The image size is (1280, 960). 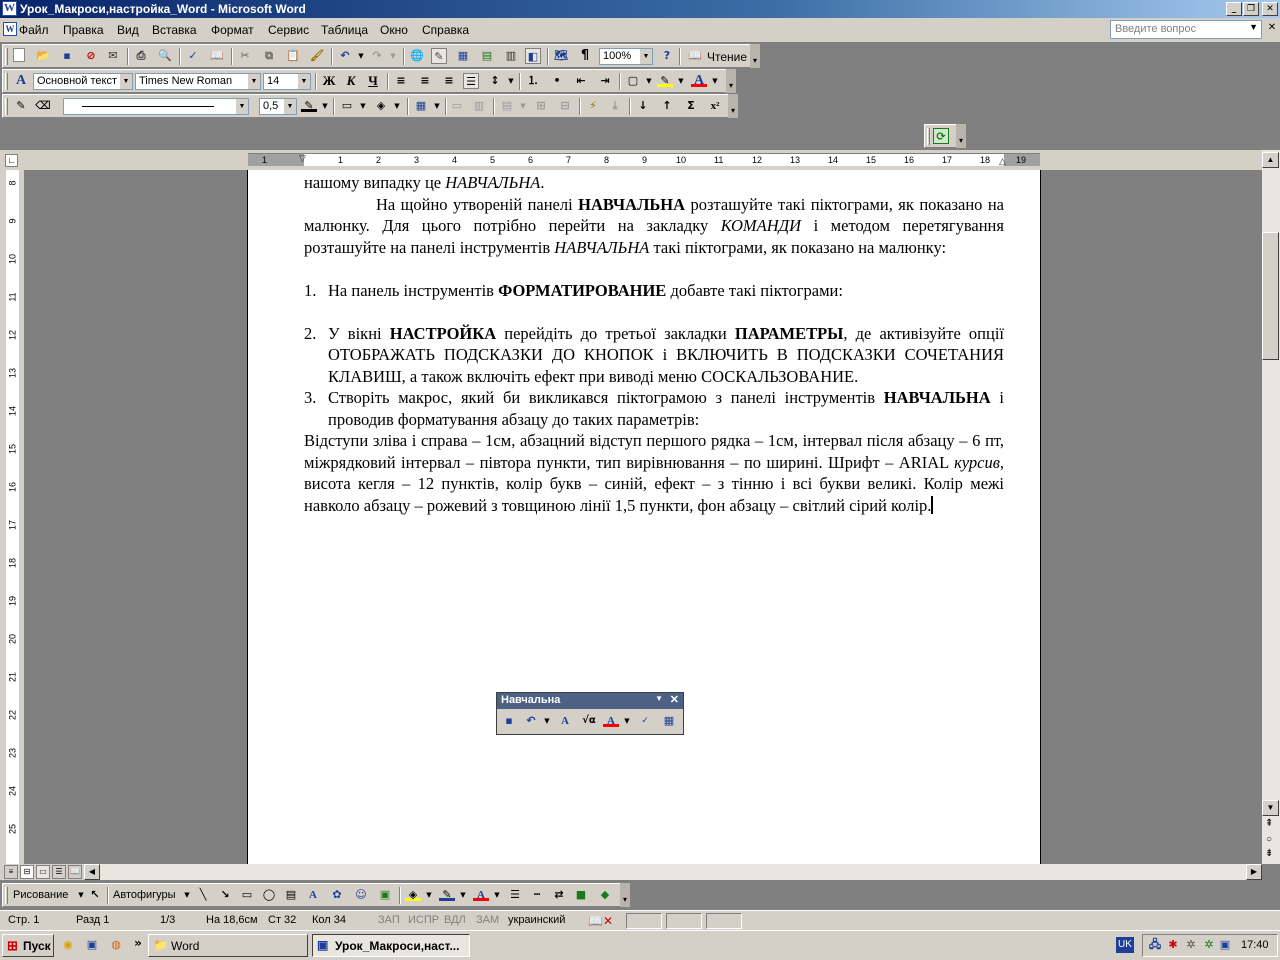 I want to click on first-line-indent-marker: ▽, so click(x=302, y=159).